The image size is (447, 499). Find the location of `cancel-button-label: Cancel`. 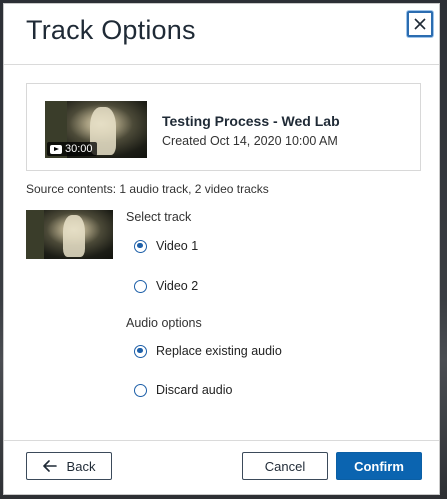

cancel-button-label: Cancel is located at coordinates (285, 466).